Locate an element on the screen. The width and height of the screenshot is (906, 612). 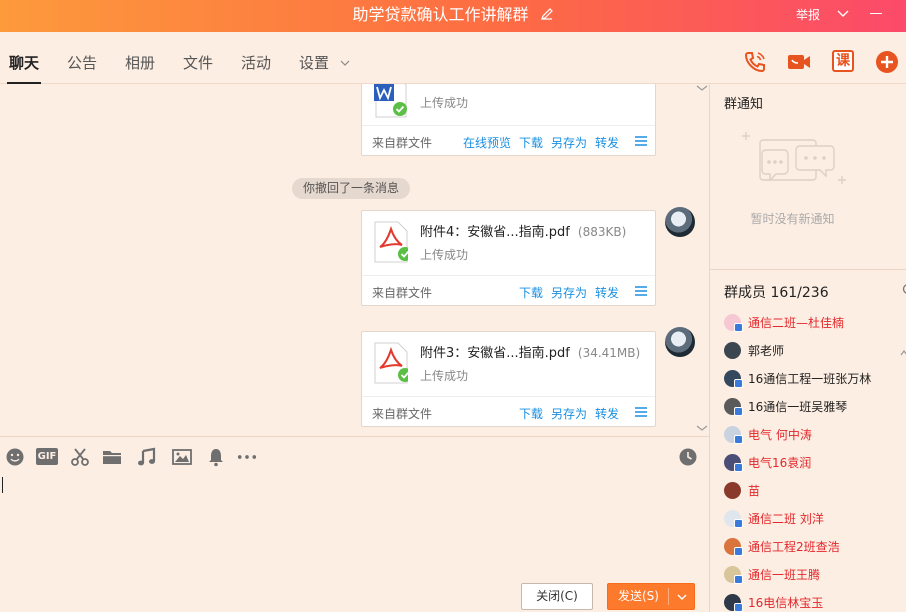
tab-bar: 聊天 公告 相册 文件 活动 设置 is located at coordinates (453, 58).